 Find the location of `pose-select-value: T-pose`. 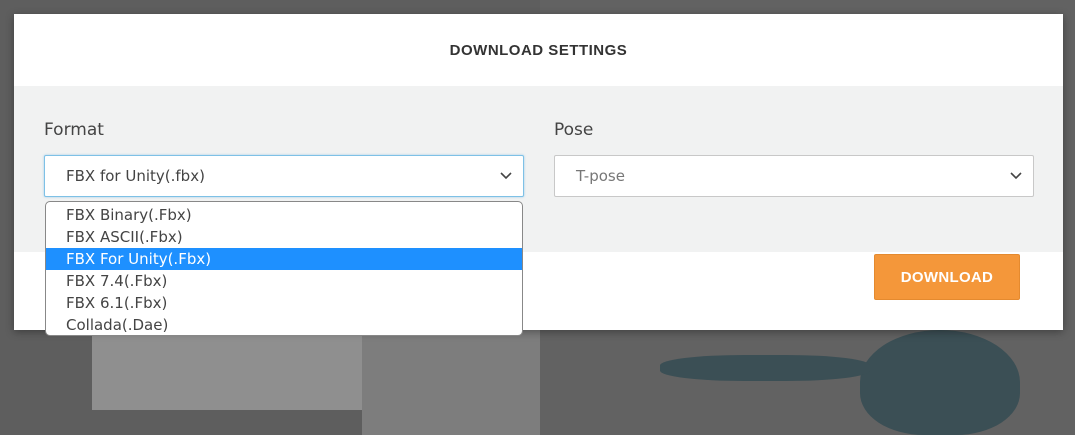

pose-select-value: T-pose is located at coordinates (600, 176).